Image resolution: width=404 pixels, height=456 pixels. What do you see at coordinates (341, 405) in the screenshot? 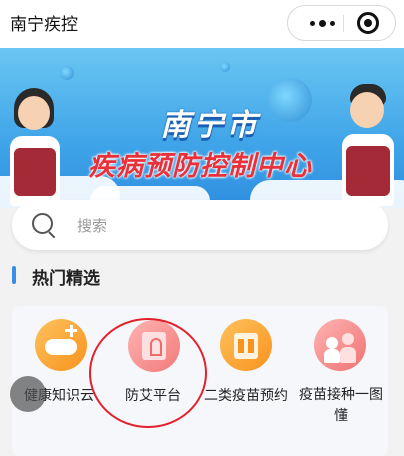
I see `service-label: 疫苗接种一图懂` at bounding box center [341, 405].